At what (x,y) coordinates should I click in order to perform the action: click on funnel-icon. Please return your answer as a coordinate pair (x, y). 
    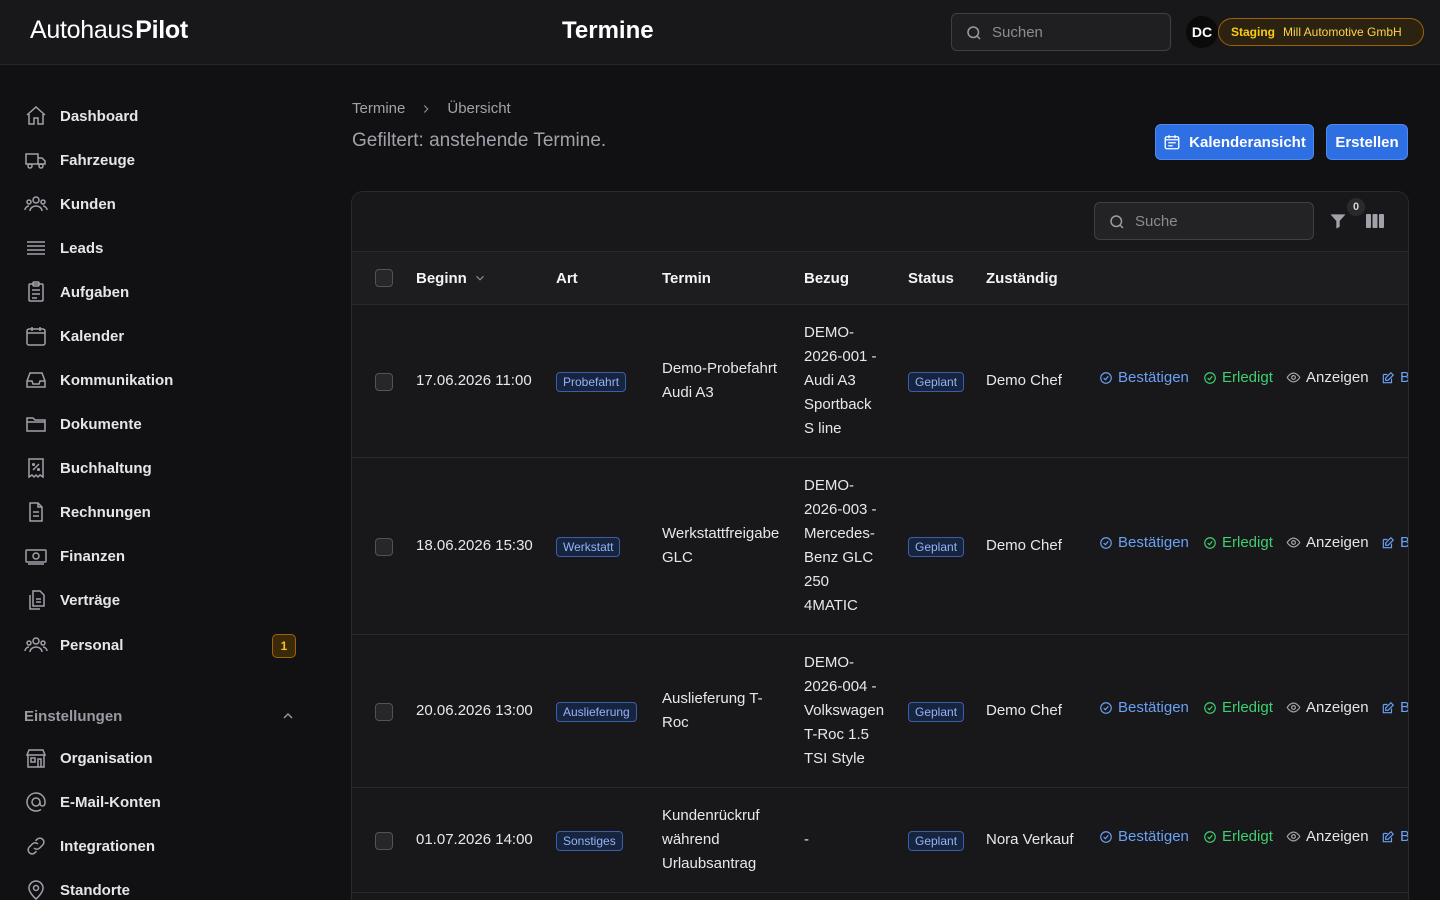
    Looking at the image, I should click on (1338, 221).